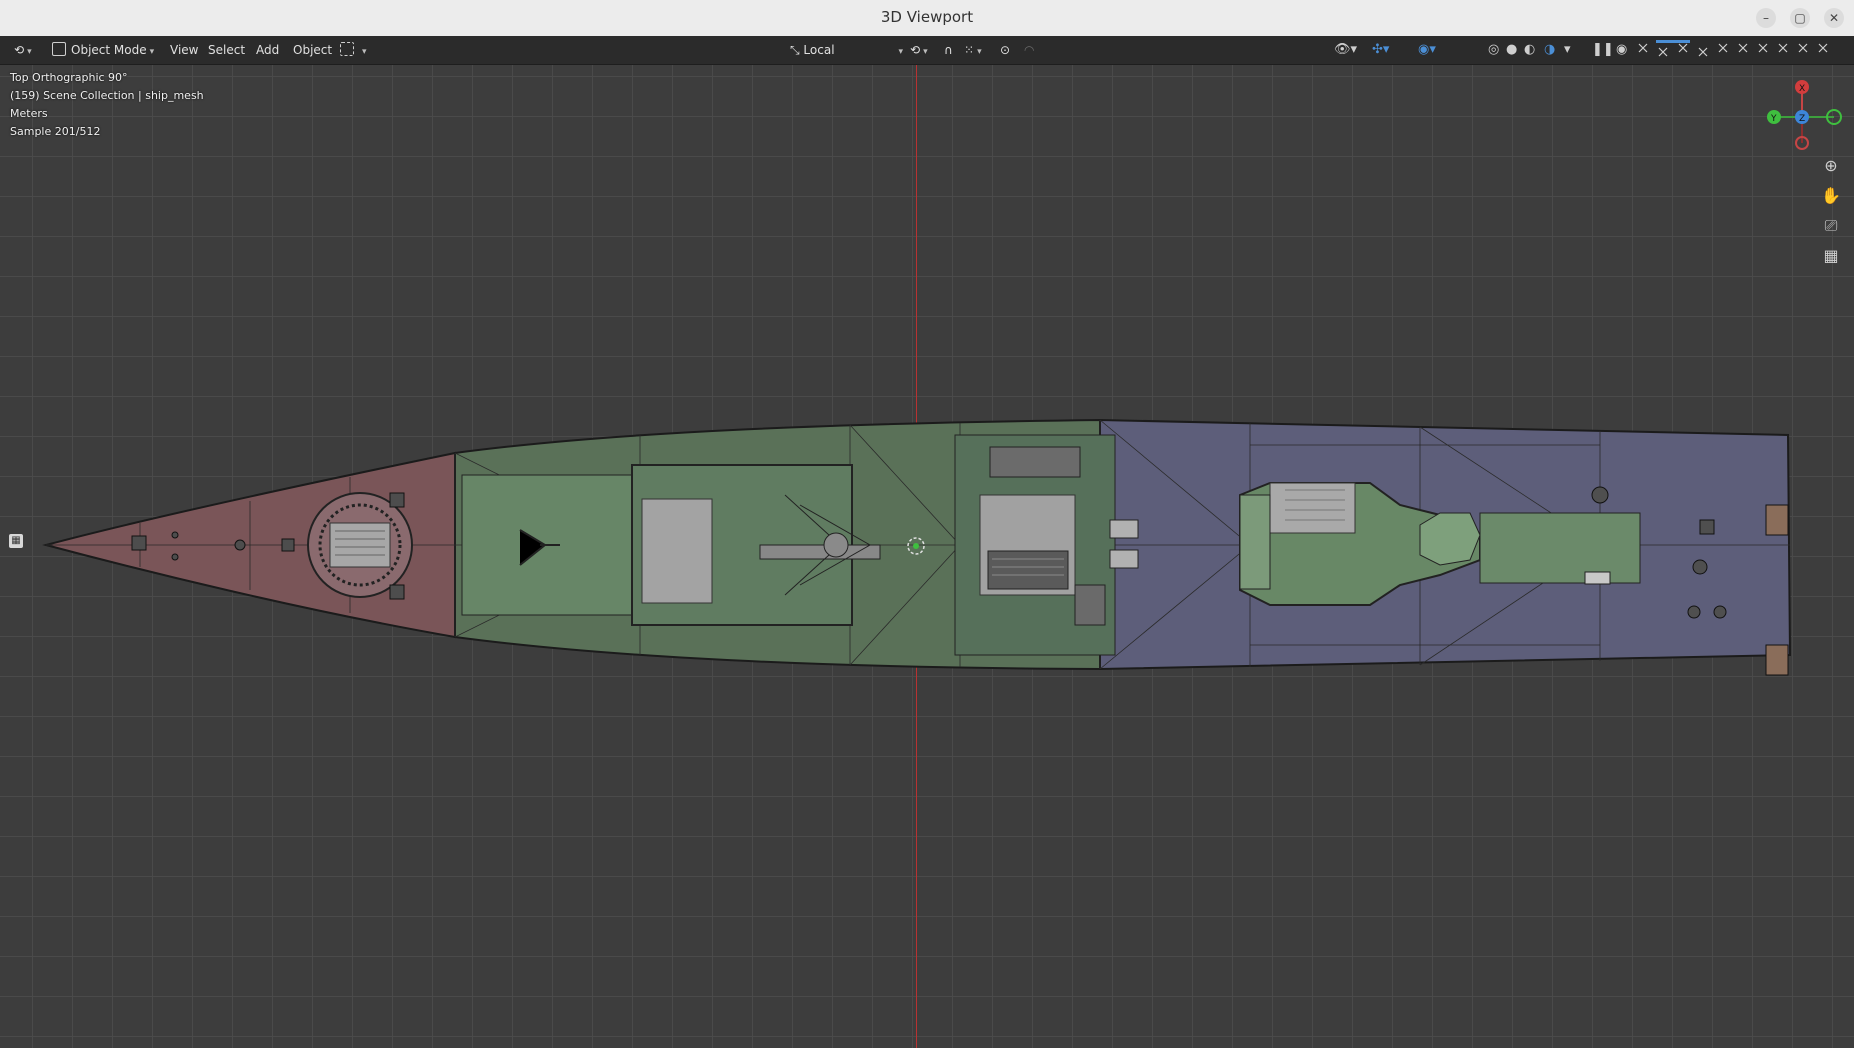  Describe the element at coordinates (1831, 226) in the screenshot. I see `camera-view-button: ⎚` at that location.